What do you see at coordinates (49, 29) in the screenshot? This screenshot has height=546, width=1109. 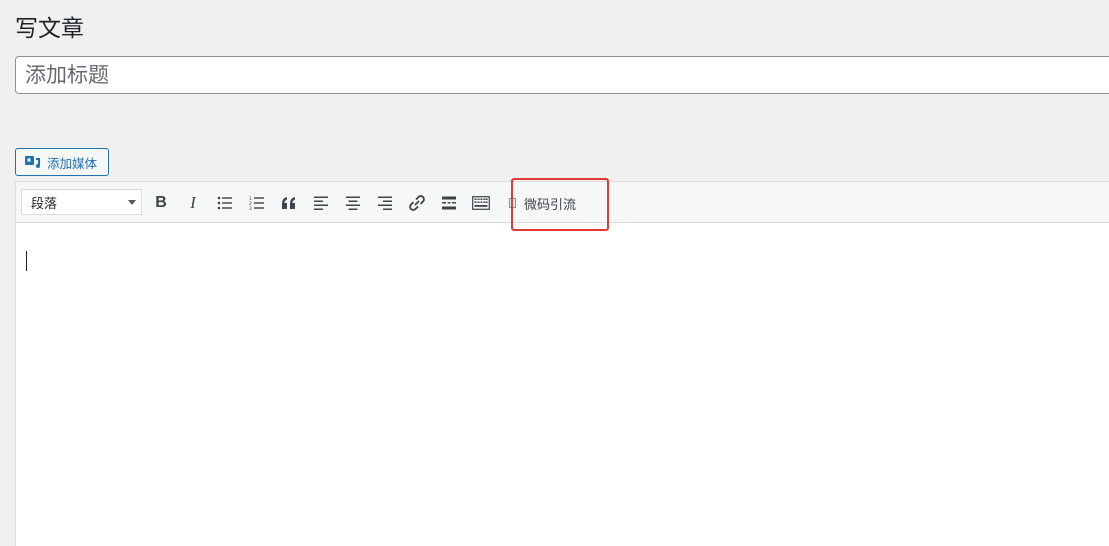 I see `page-title: 写文章` at bounding box center [49, 29].